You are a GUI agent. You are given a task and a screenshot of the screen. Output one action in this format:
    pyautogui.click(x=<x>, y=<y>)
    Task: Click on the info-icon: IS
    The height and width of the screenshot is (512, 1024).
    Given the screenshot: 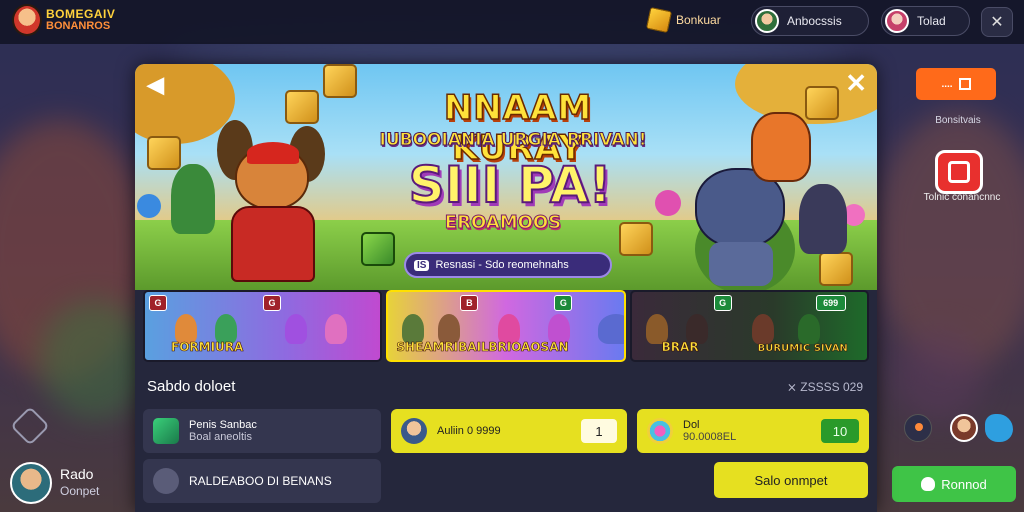 What is the action you would take?
    pyautogui.click(x=422, y=265)
    